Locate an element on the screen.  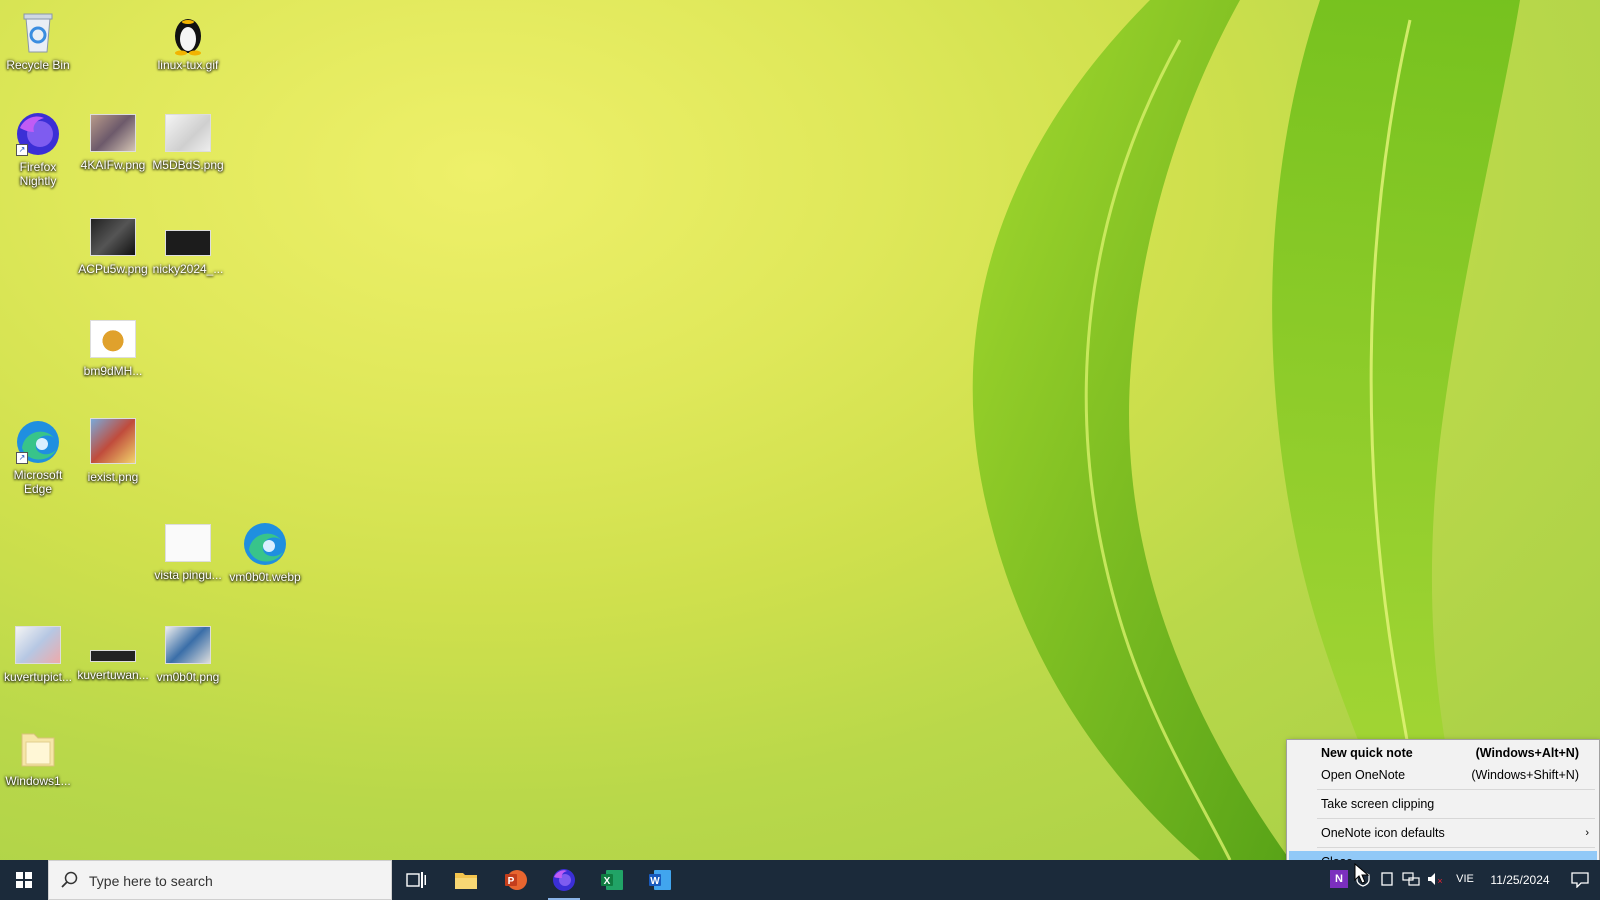
desktop-icon-linux-tux: linux-tux.gif is located at coordinates (188, 38).